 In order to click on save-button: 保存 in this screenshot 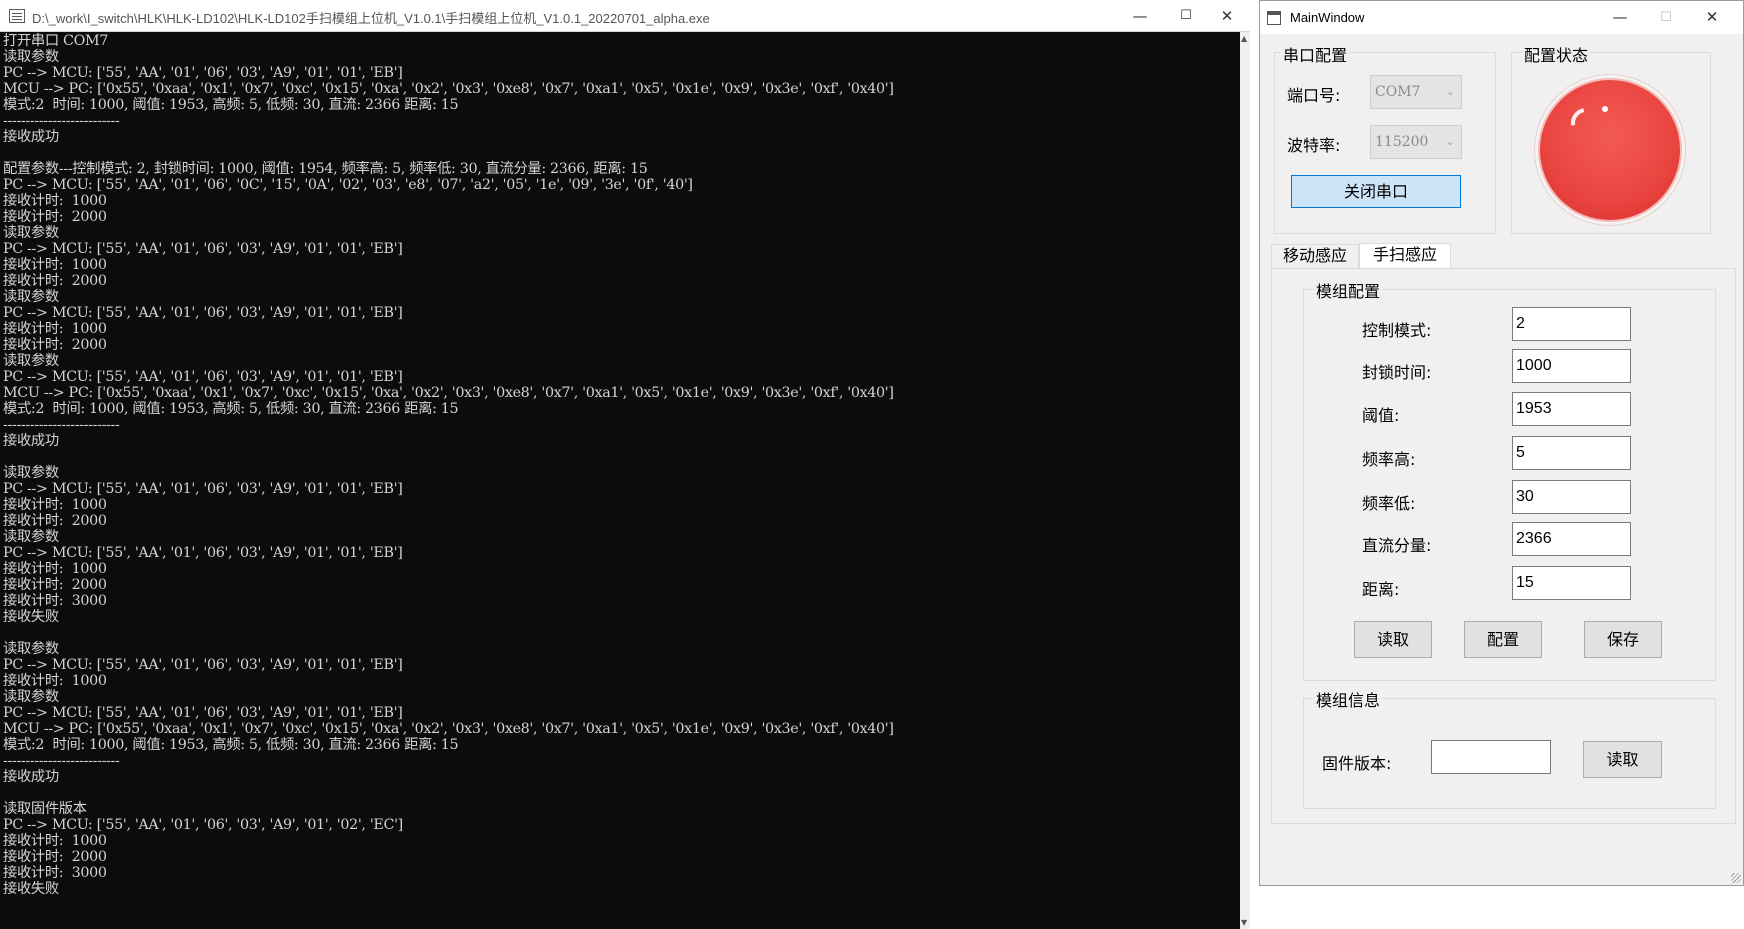, I will do `click(1623, 639)`.